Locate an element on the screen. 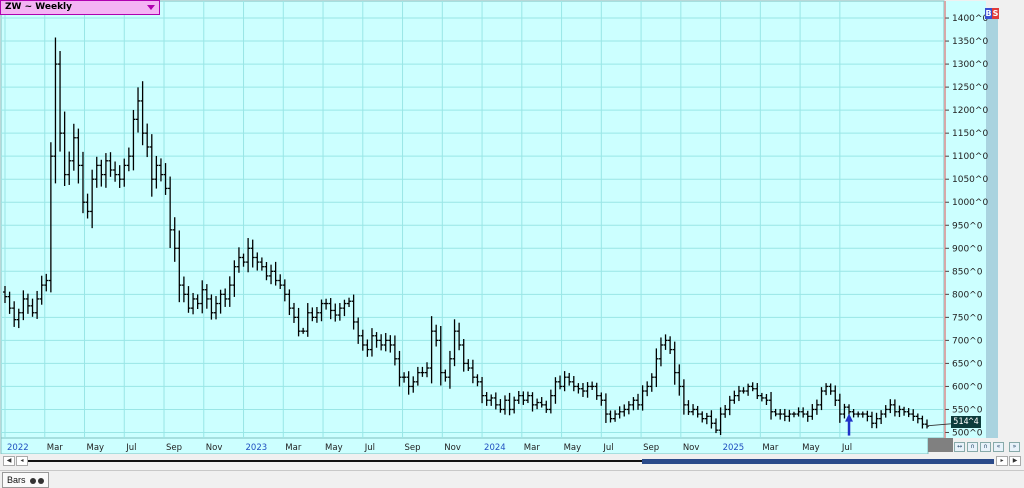 Image resolution: width=1024 pixels, height=488 pixels. price-tick-label: 1350^0 is located at coordinates (970, 42).